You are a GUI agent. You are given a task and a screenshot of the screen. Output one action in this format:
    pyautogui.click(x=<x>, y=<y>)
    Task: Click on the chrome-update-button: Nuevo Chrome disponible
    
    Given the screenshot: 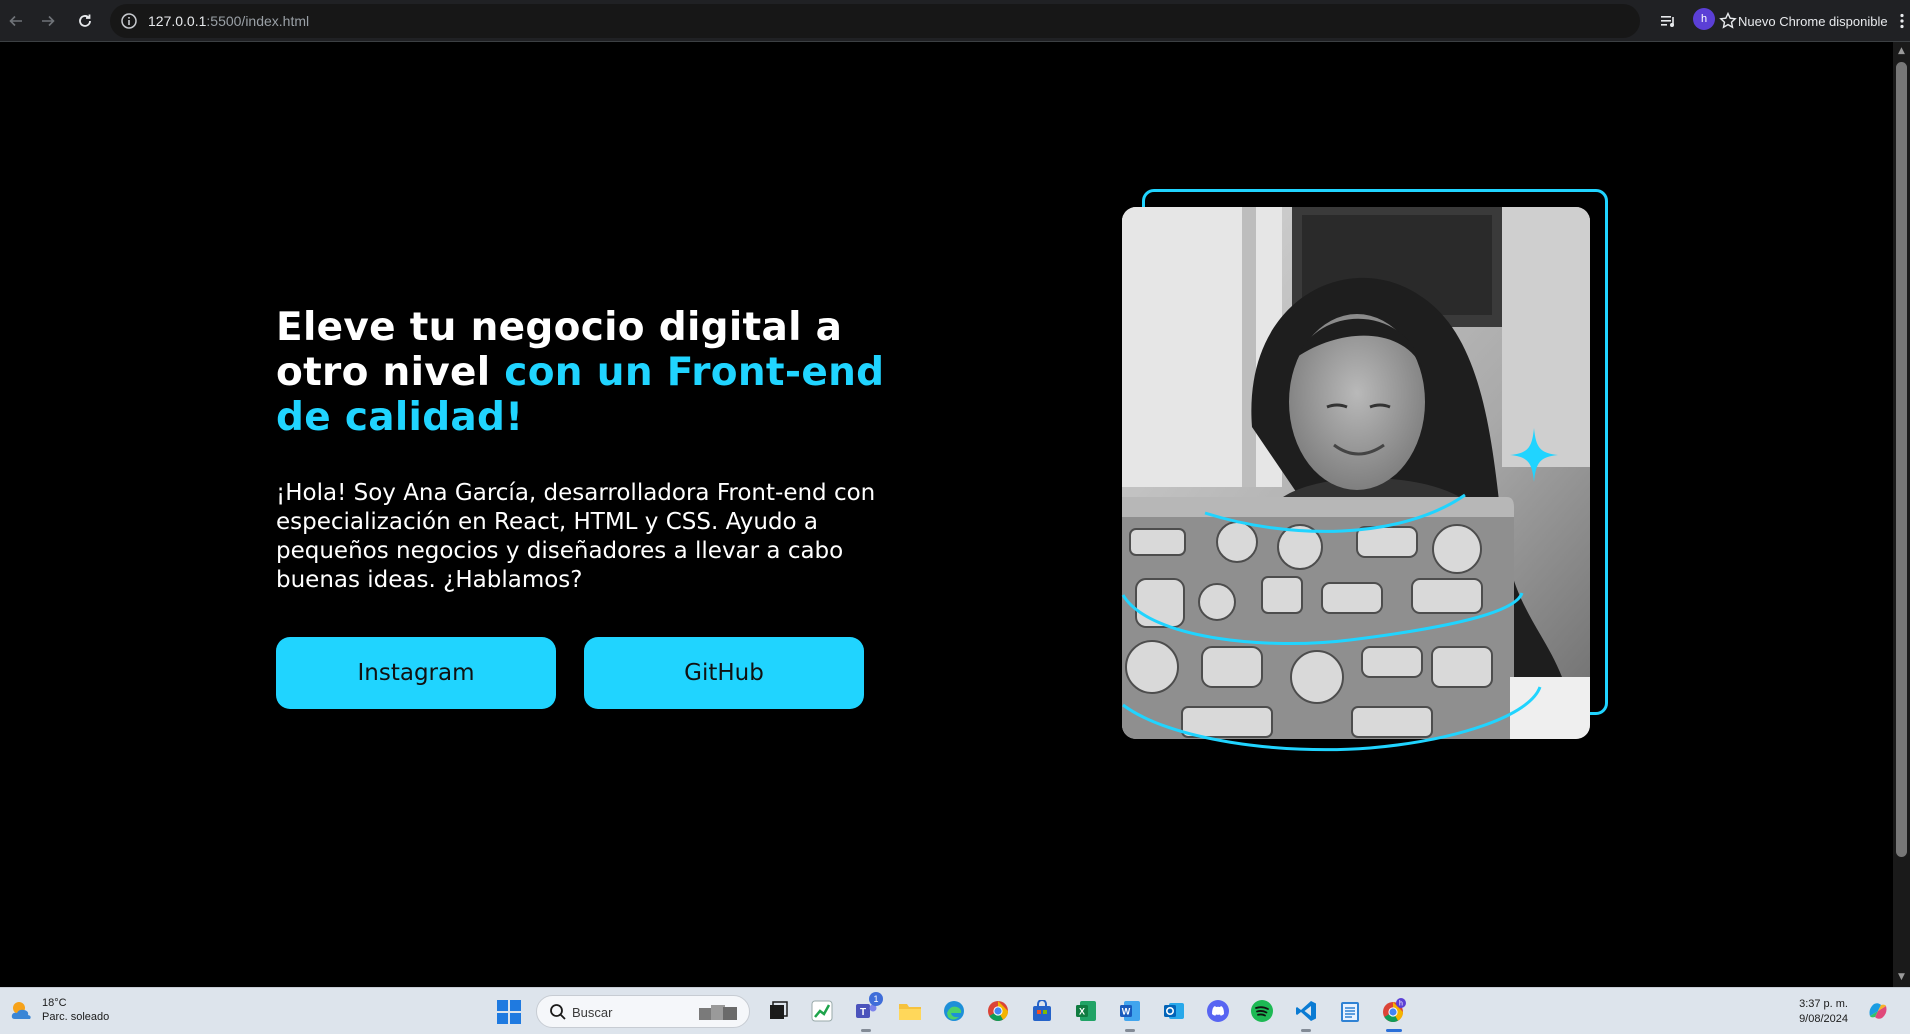 What is the action you would take?
    pyautogui.click(x=1819, y=21)
    